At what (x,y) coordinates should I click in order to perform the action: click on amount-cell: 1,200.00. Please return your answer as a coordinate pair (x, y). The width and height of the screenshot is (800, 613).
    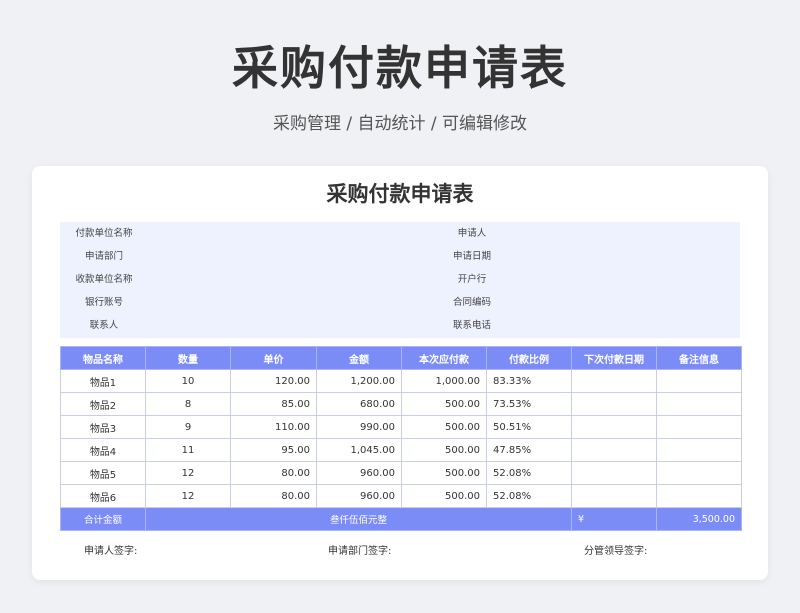
    Looking at the image, I should click on (359, 381).